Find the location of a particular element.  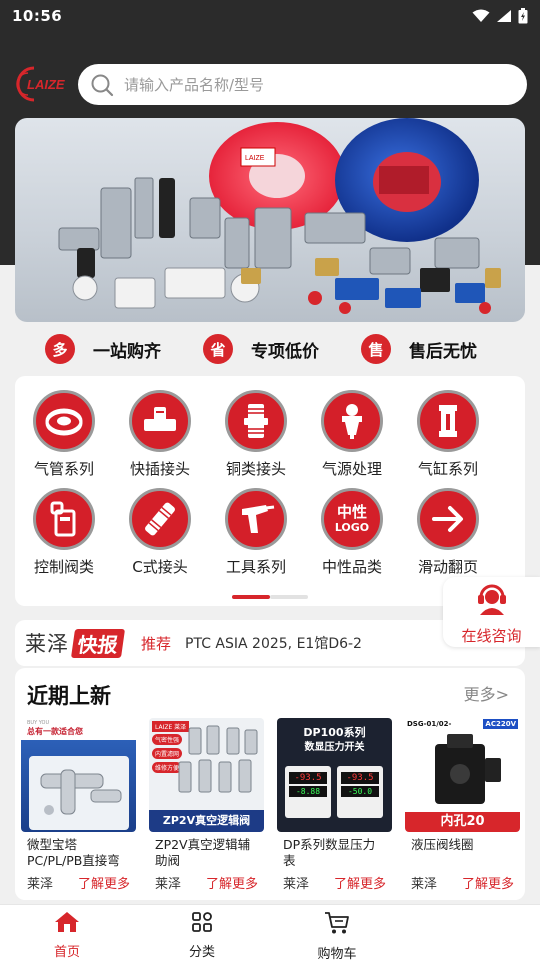

logo-text: LAIZE is located at coordinates (46, 84).